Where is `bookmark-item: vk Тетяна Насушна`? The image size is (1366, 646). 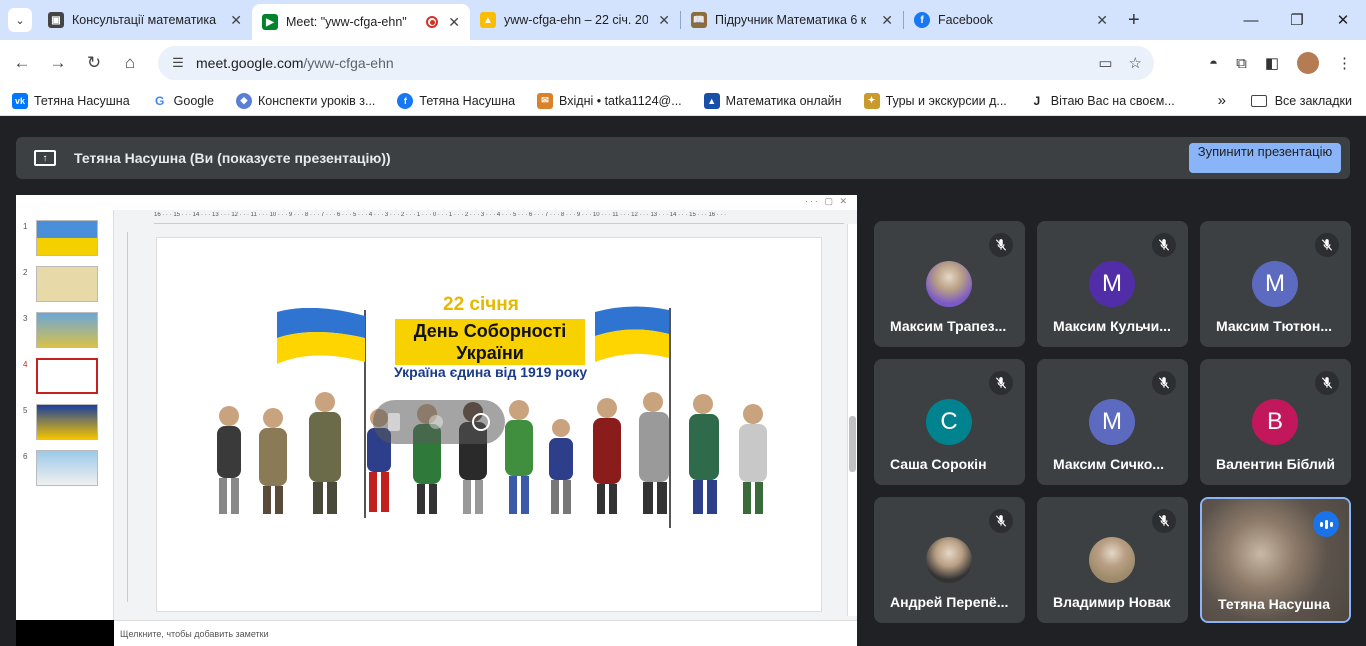
bookmark-item: vk Тетяна Насушна is located at coordinates (71, 100).